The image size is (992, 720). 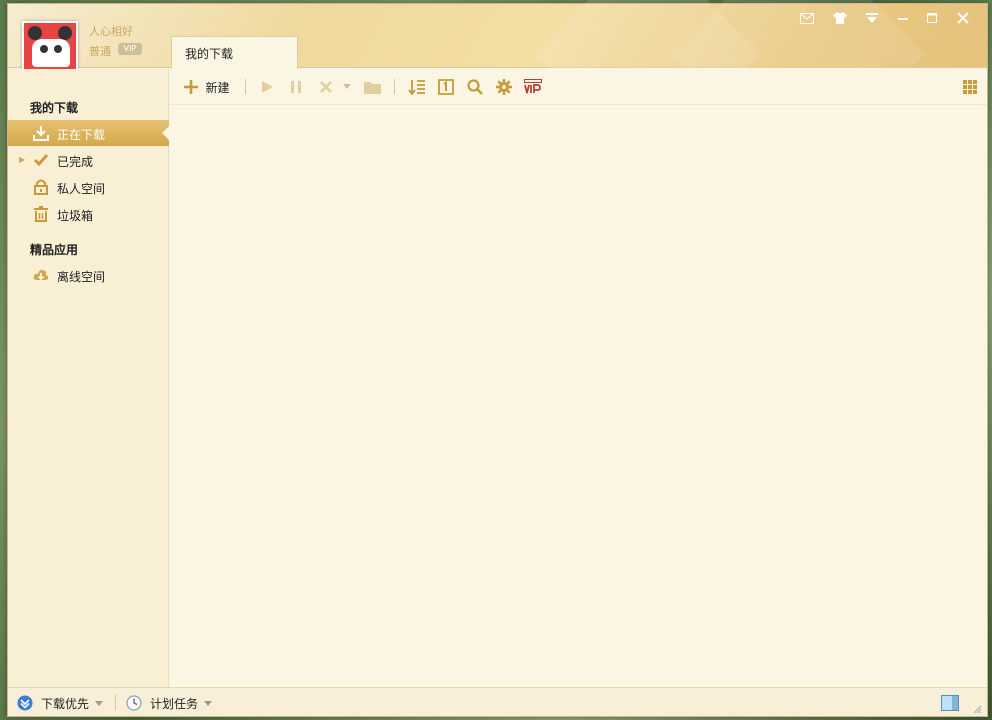 I want to click on tab-label: 我的下载, so click(x=209, y=54).